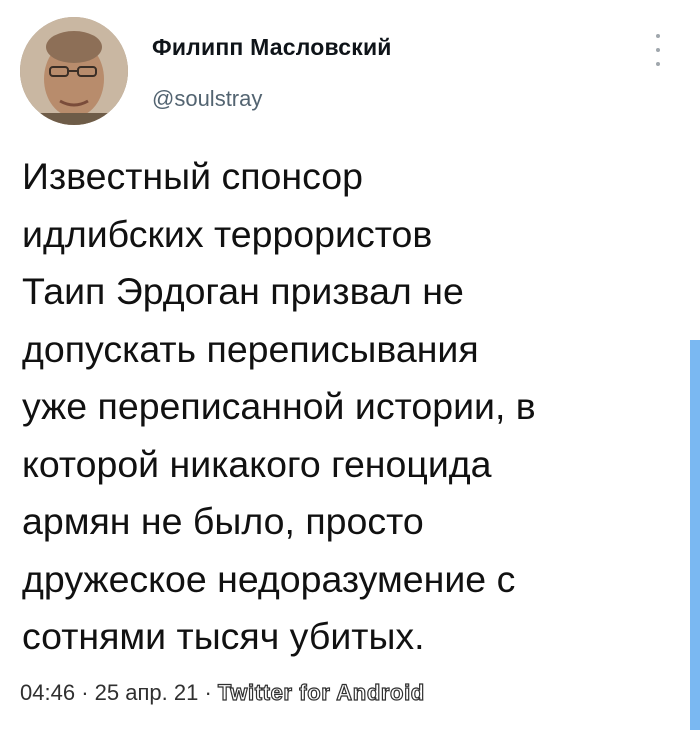 This screenshot has width=700, height=730. Describe the element at coordinates (227, 233) in the screenshot. I see `tweet-text-line: идлибских террористов` at that location.